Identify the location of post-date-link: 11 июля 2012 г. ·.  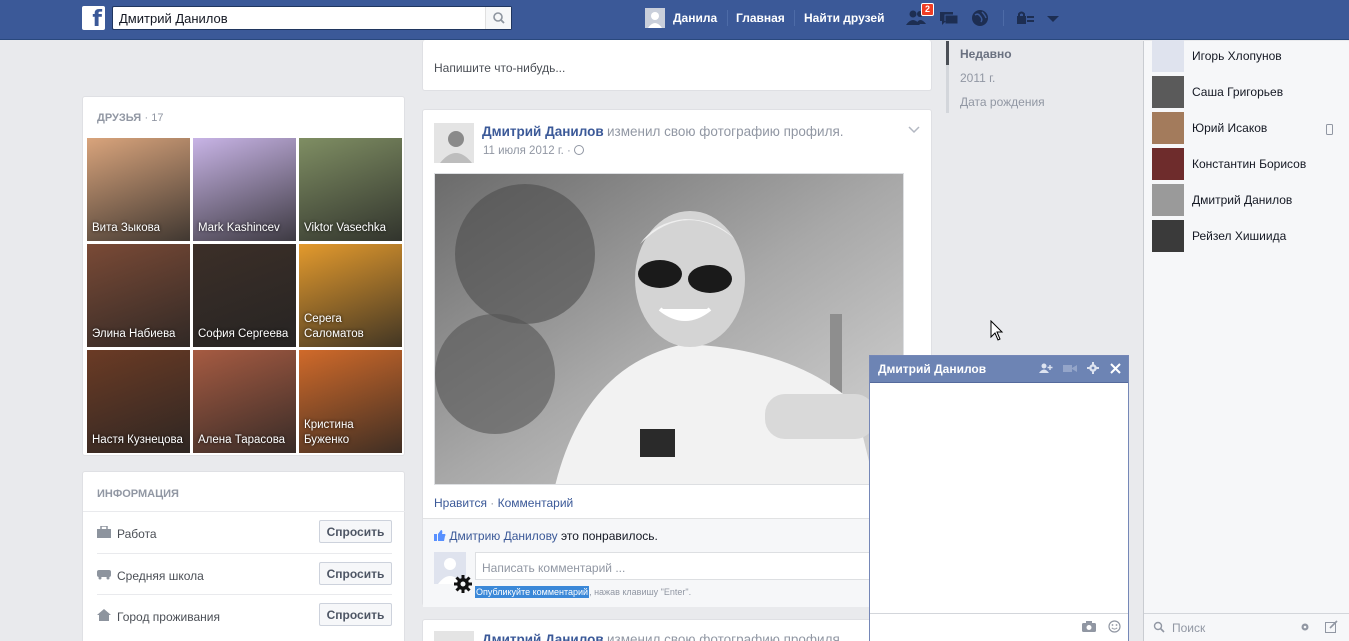
(527, 151).